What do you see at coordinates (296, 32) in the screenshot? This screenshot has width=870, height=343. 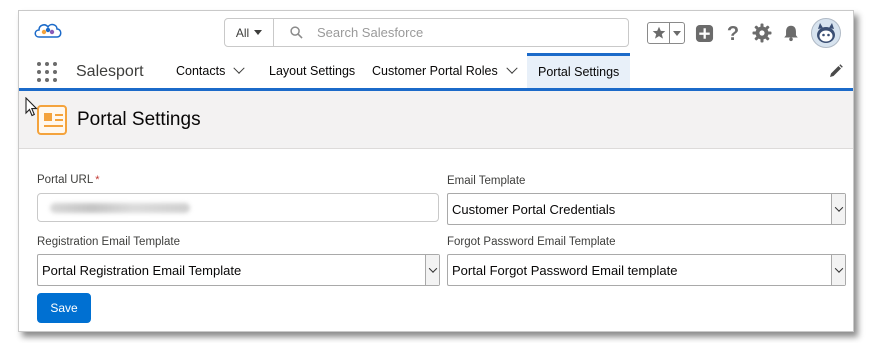 I see `search-icon` at bounding box center [296, 32].